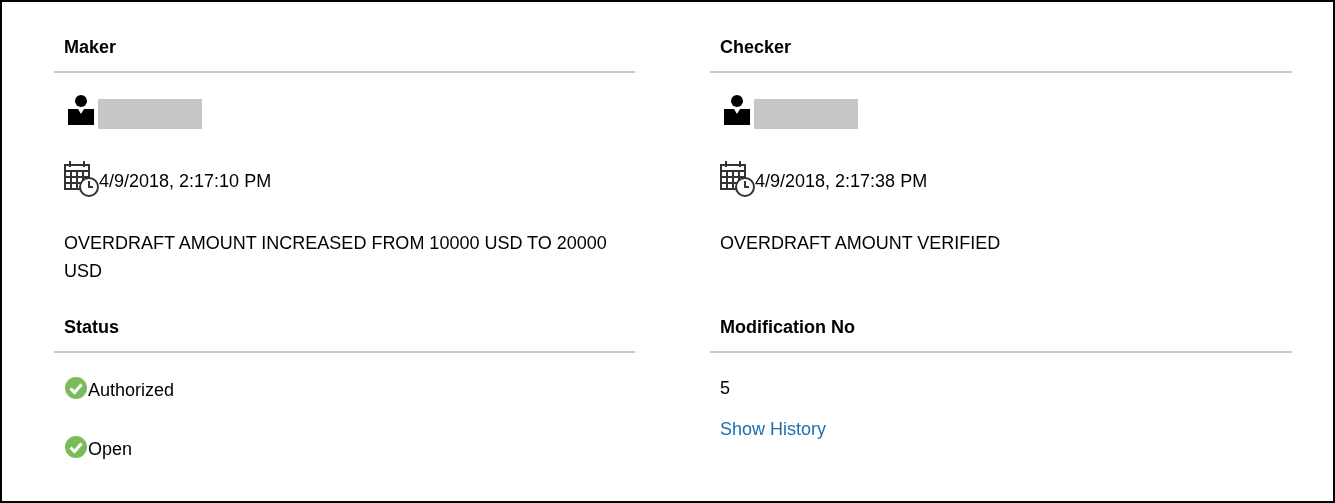 The width and height of the screenshot is (1335, 503). Describe the element at coordinates (185, 181) in the screenshot. I see `timestamp: 4/9/2018, 2:17:10 PM` at that location.